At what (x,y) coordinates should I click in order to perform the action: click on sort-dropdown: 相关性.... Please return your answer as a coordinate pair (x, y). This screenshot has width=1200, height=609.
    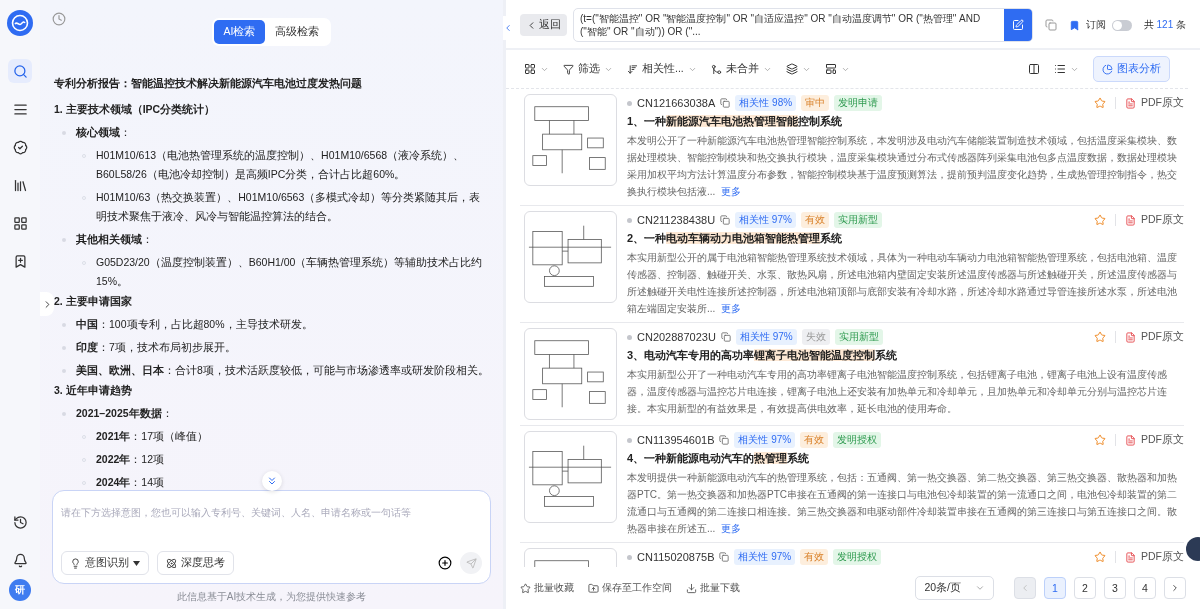
    Looking at the image, I should click on (662, 69).